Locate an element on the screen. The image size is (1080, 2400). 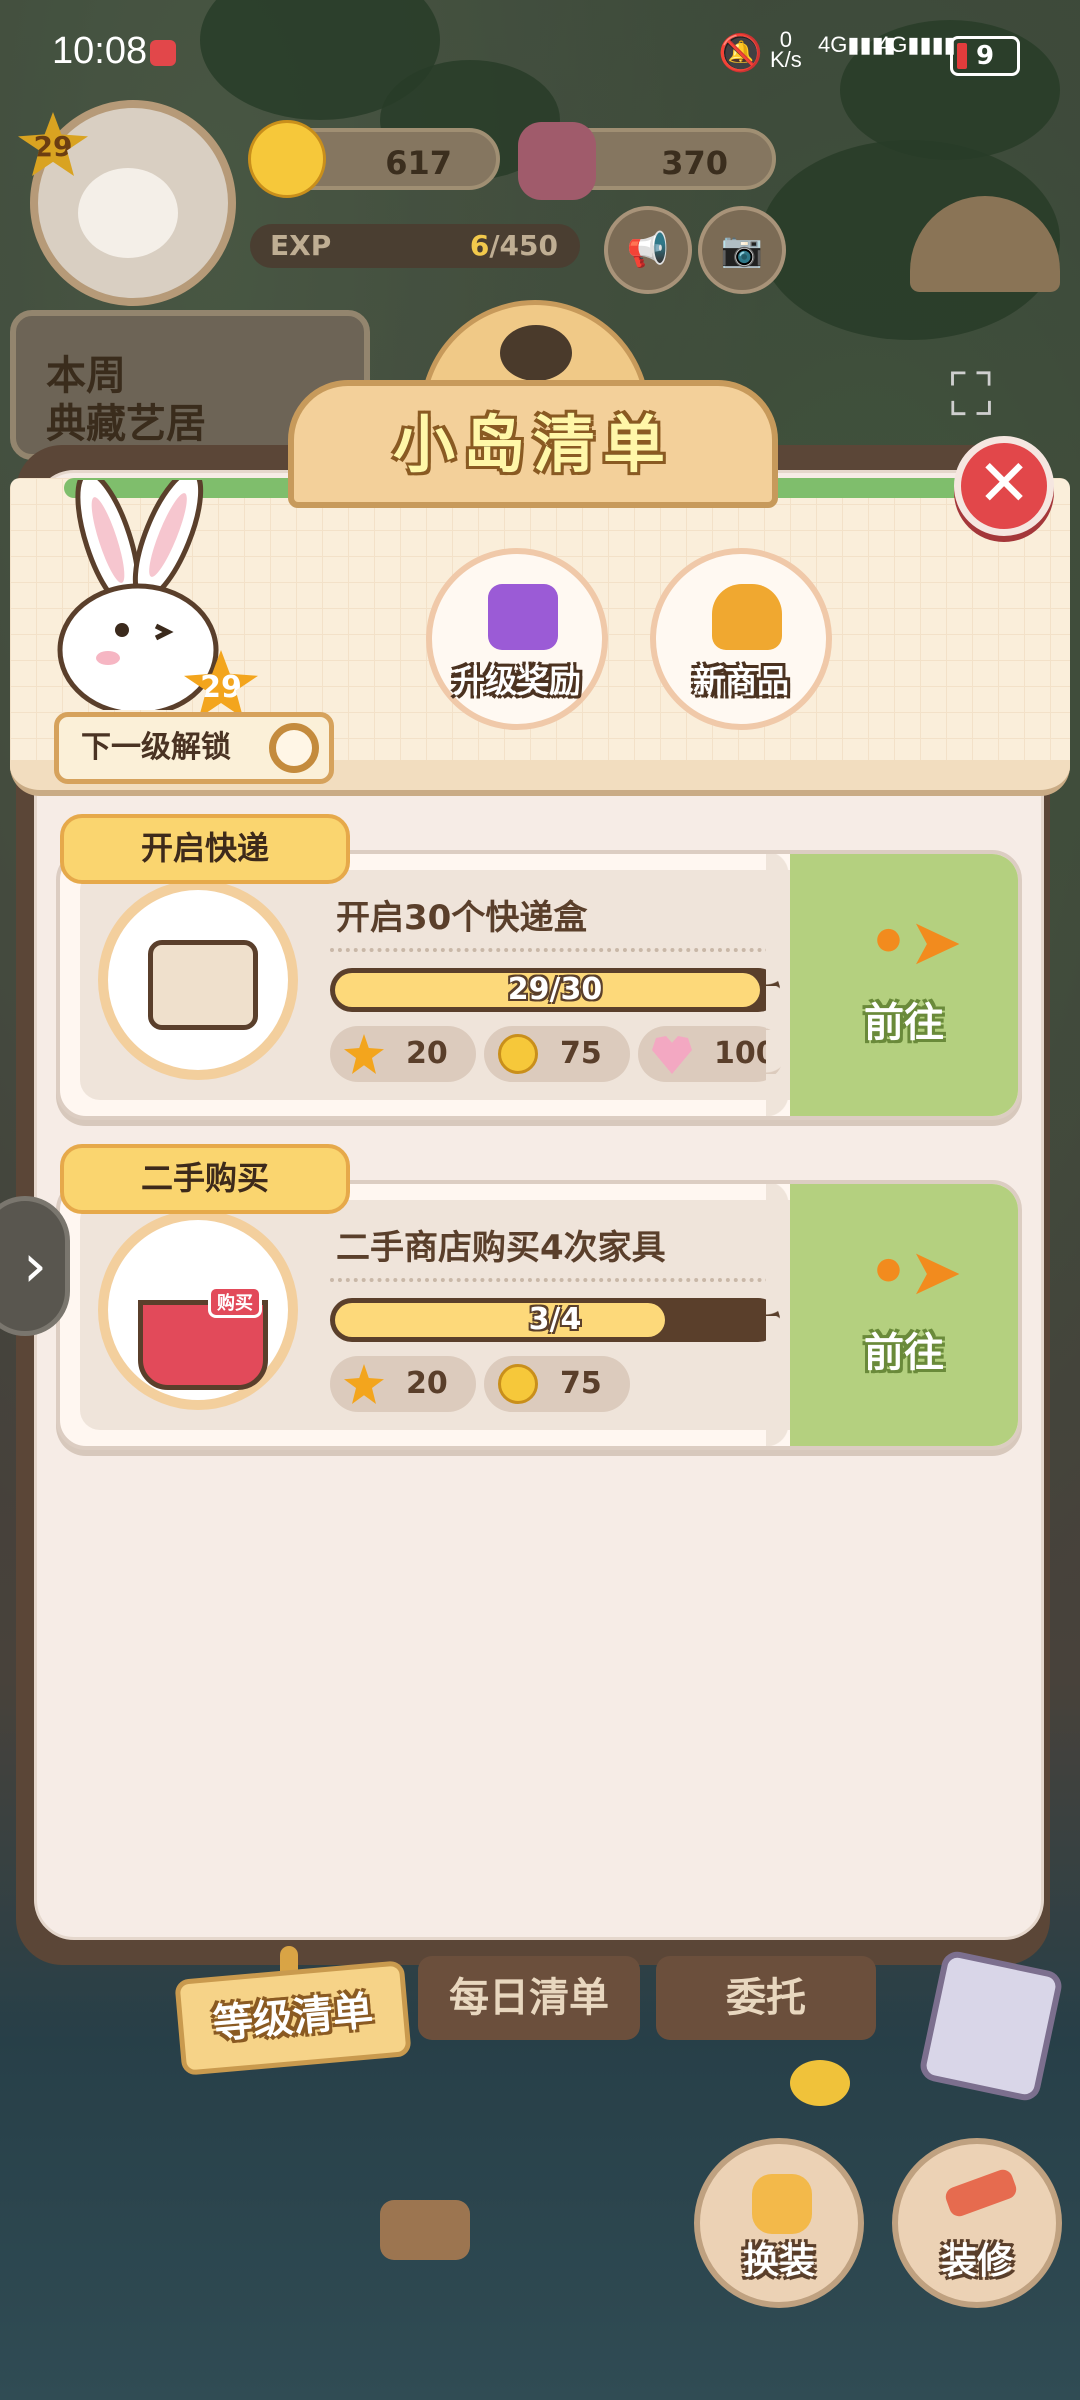
new-items-button: 新商品 is located at coordinates (741, 639).